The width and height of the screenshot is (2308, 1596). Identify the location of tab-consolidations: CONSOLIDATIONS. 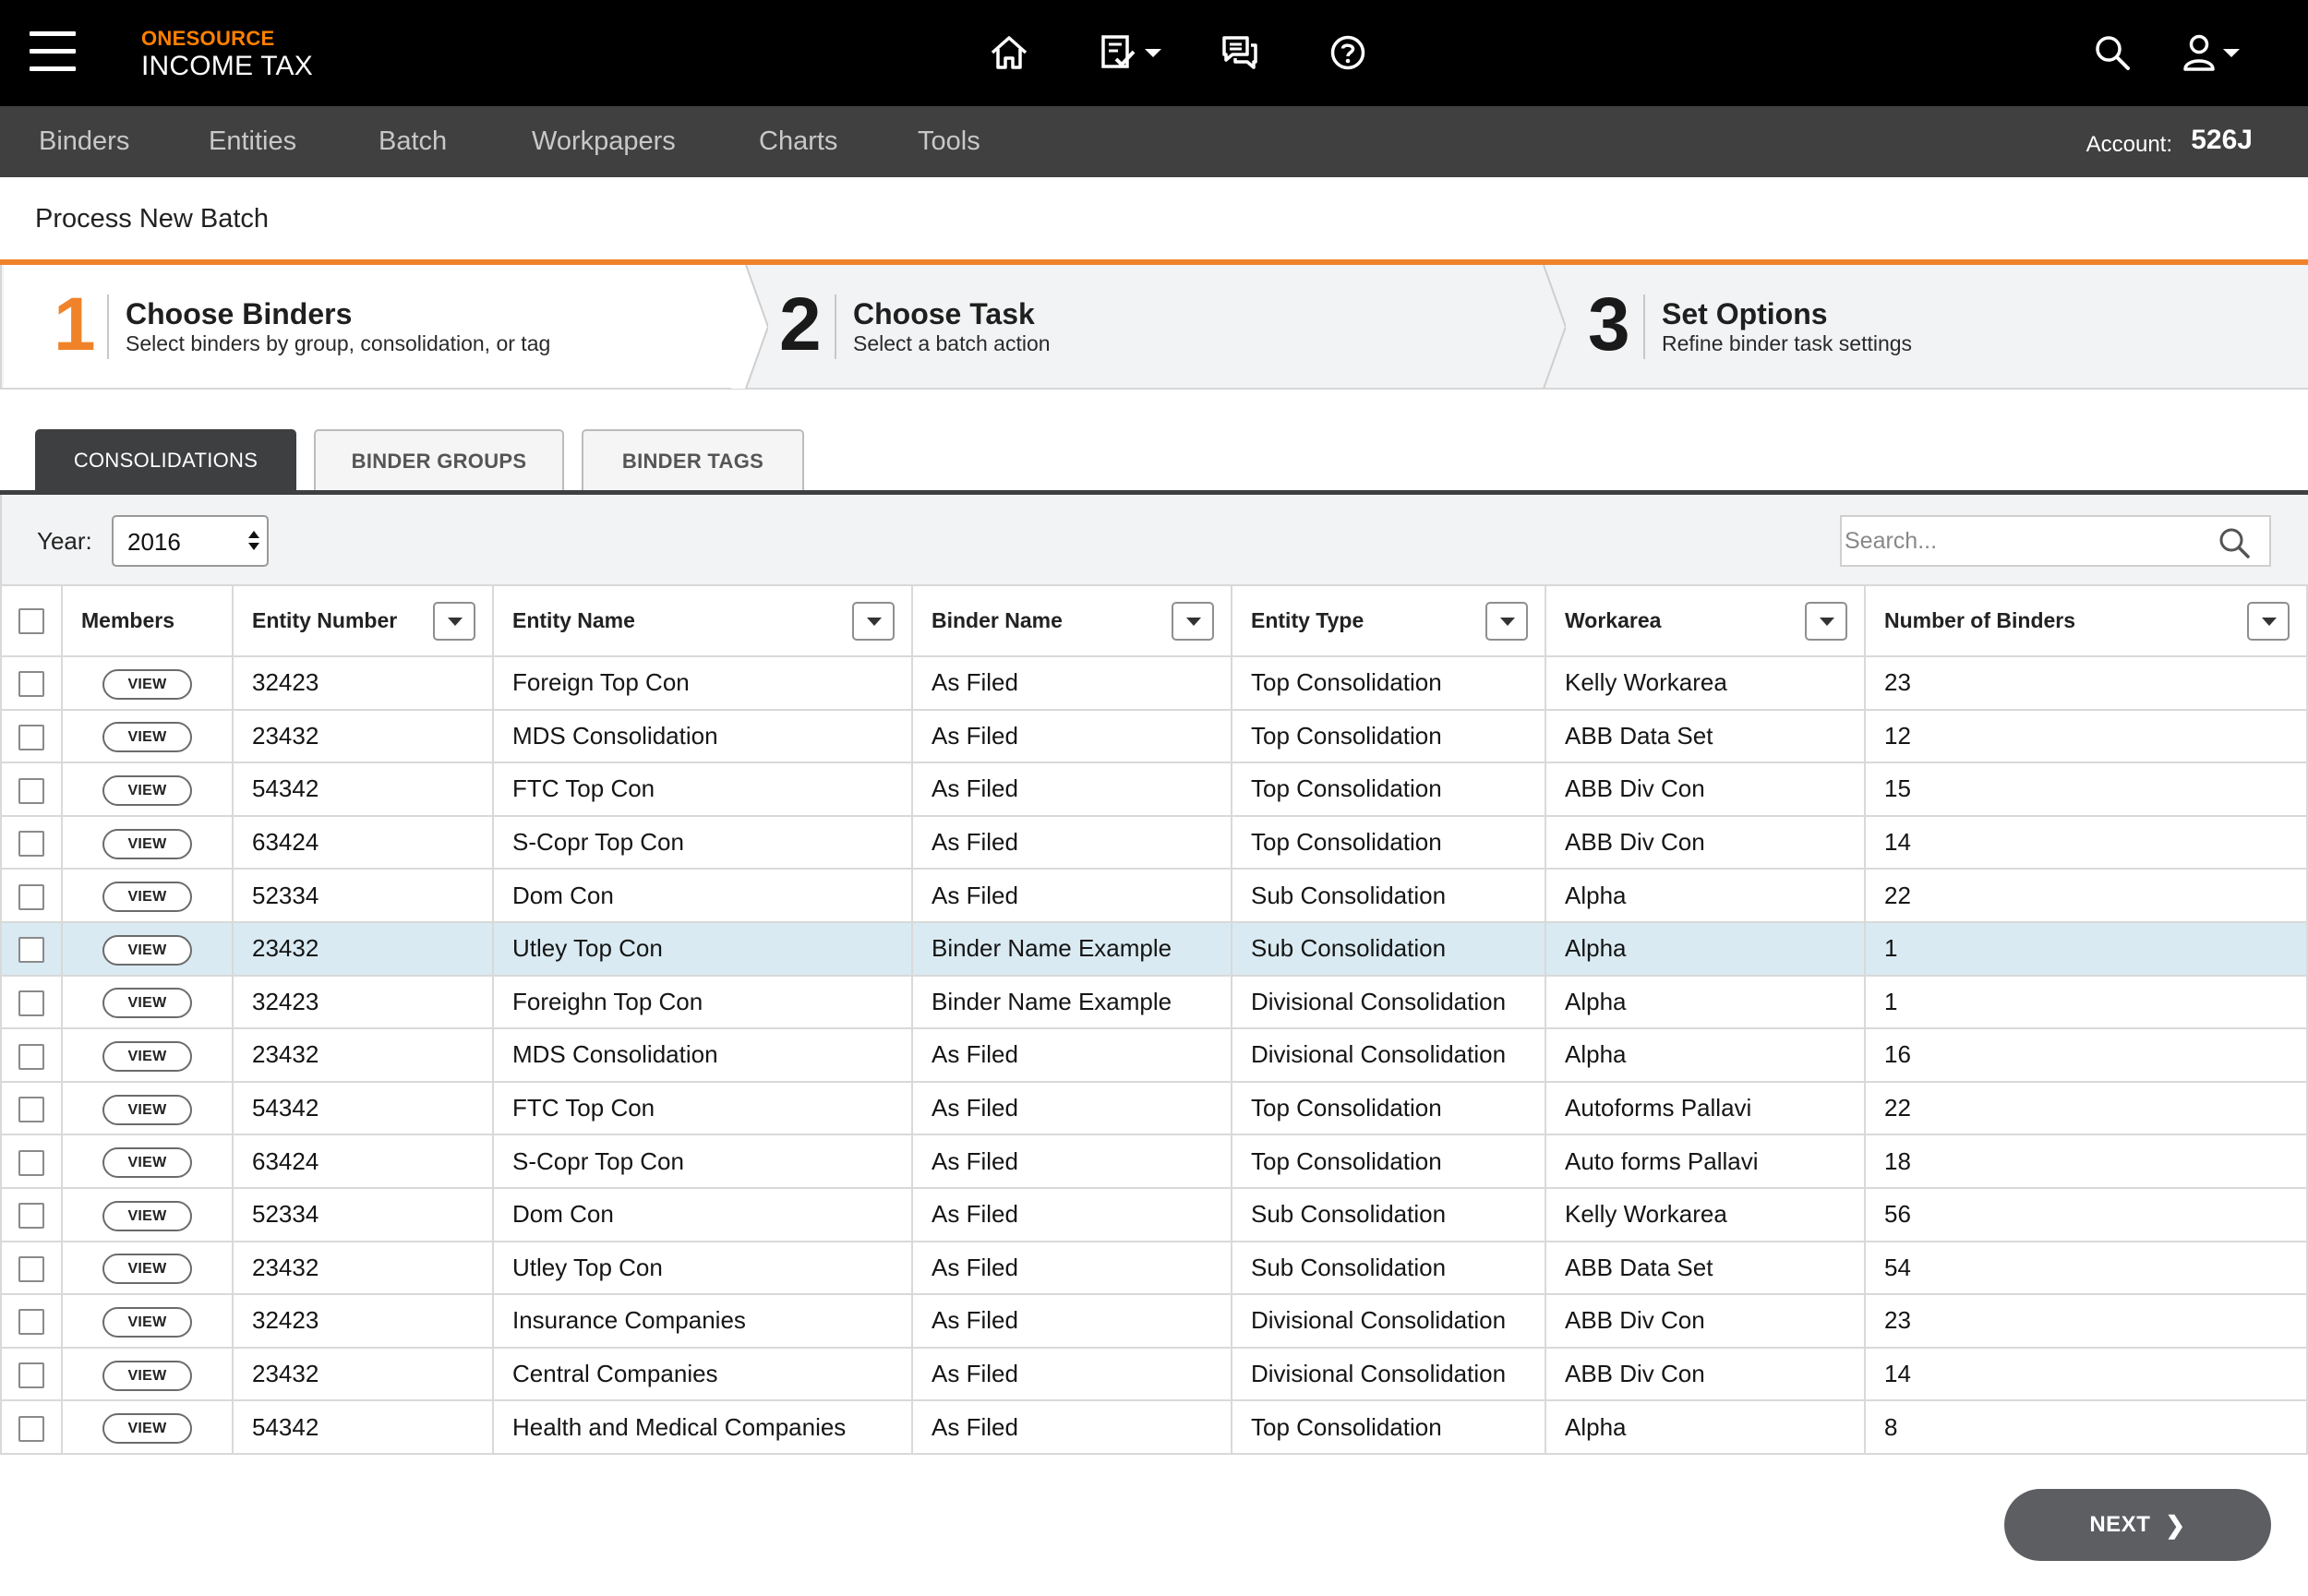
(165, 460).